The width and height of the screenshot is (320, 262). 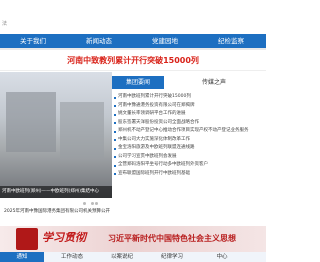 I want to click on site-caption: 法, so click(x=5, y=24).